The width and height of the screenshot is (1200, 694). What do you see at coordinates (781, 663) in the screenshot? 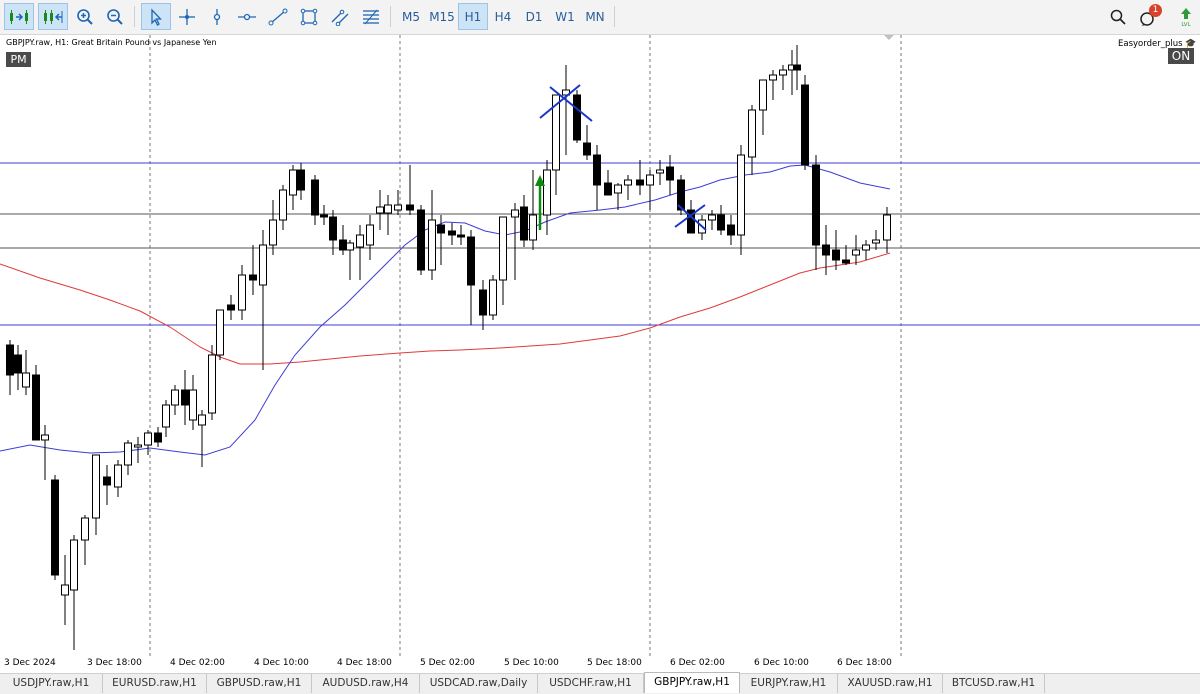
I see `time-label: 6 Dec 10:00` at bounding box center [781, 663].